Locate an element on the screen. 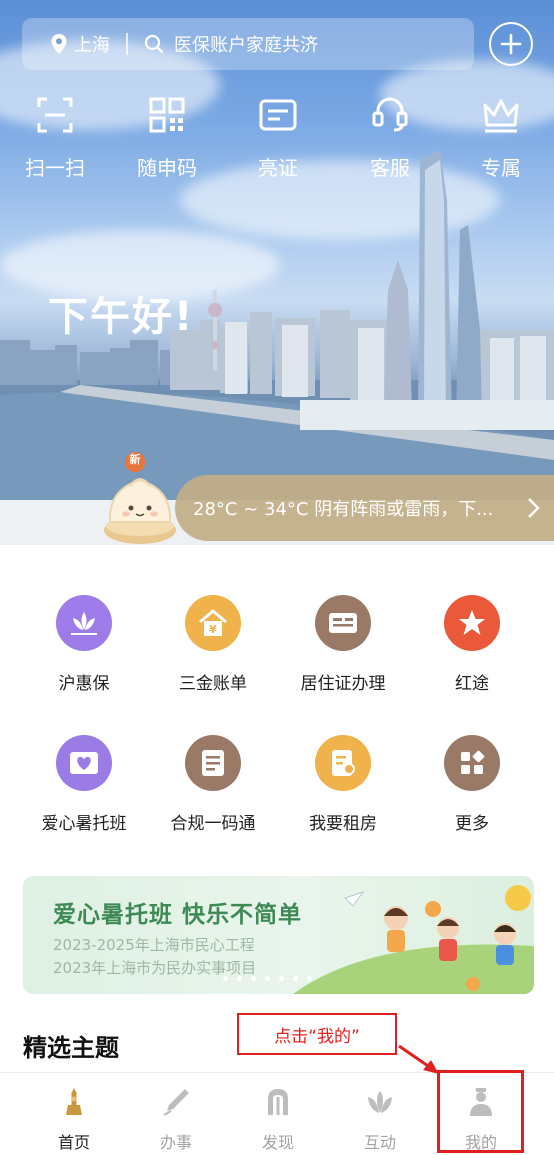 This screenshot has width=554, height=1155. lotus-icon is located at coordinates (84, 623).